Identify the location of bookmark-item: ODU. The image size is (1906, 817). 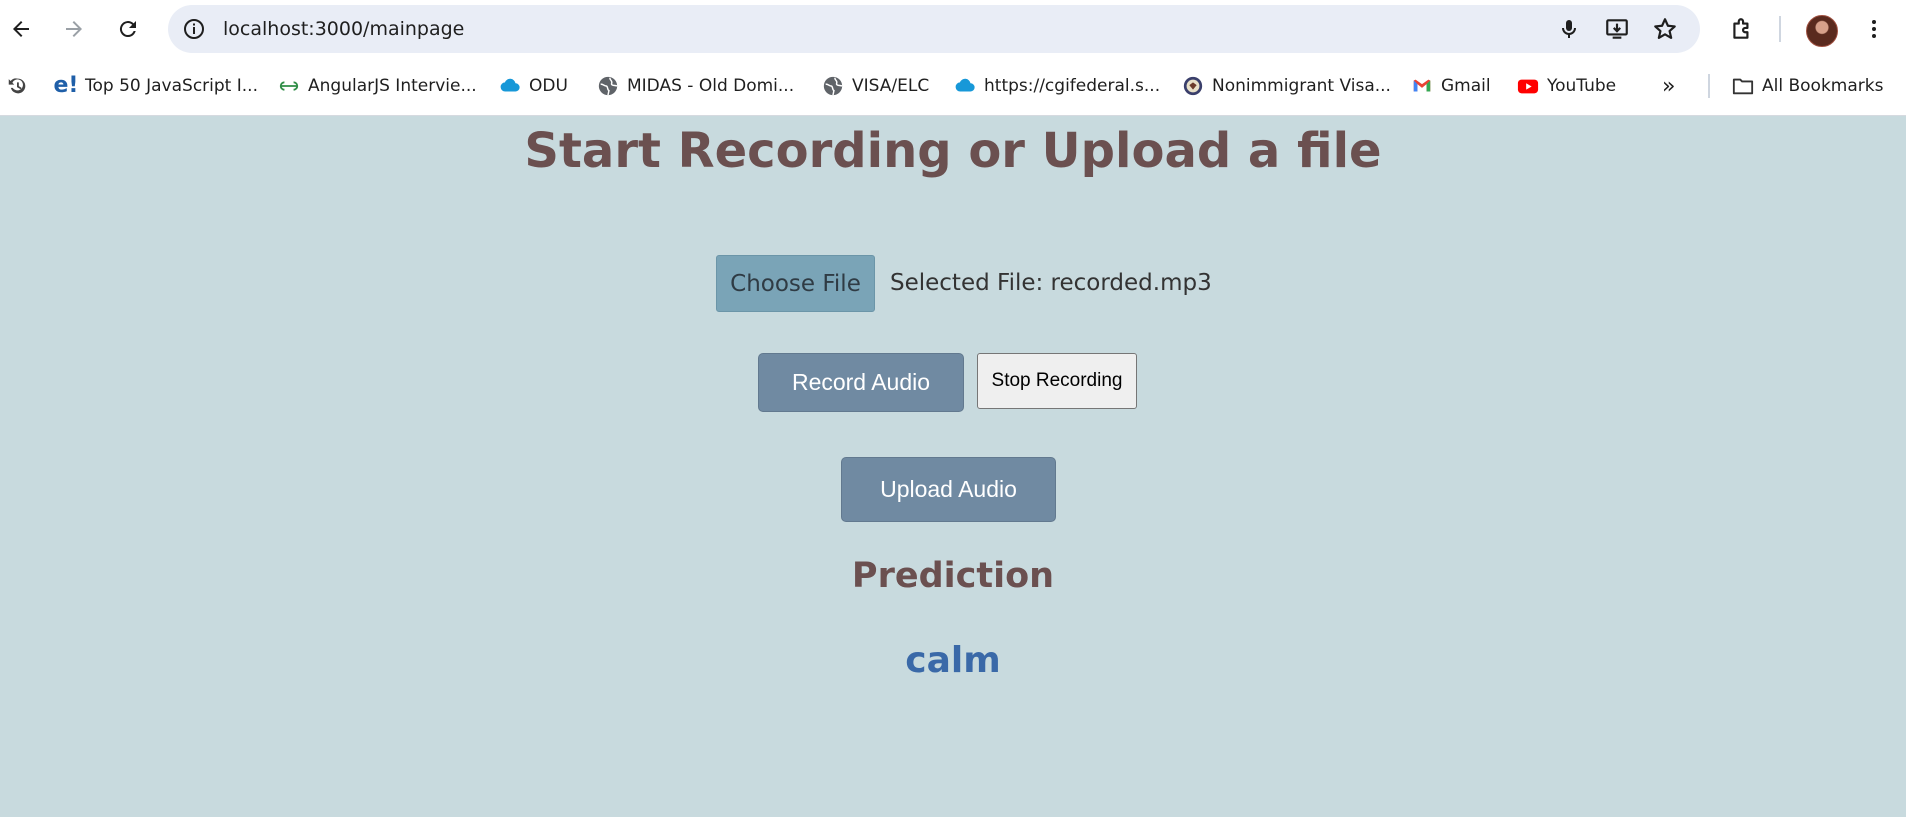
(533, 86).